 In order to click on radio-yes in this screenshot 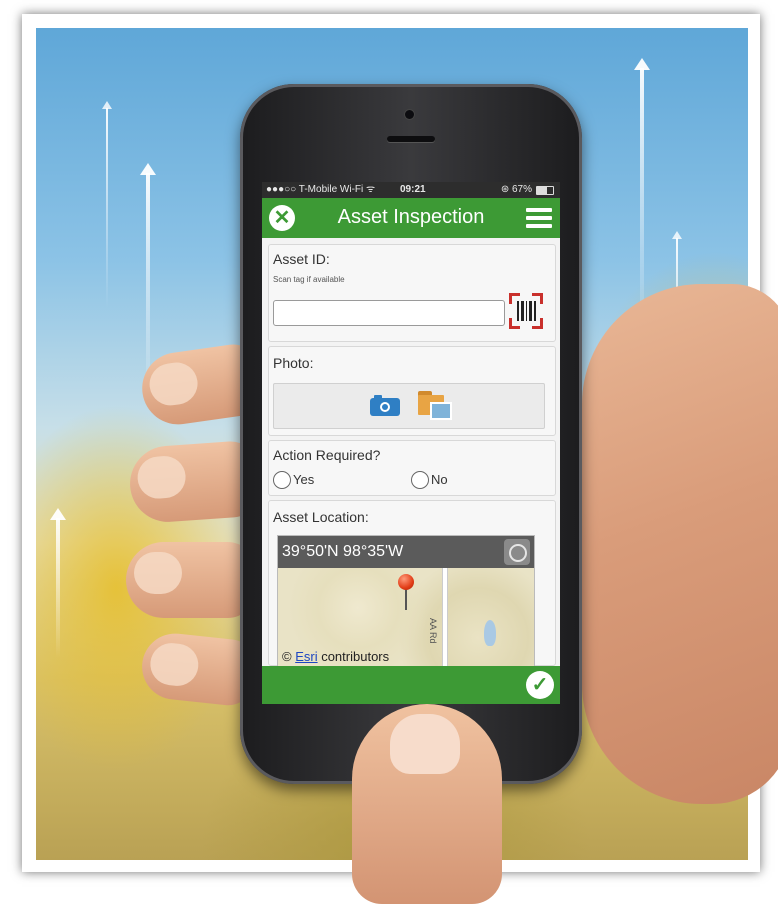, I will do `click(282, 480)`.